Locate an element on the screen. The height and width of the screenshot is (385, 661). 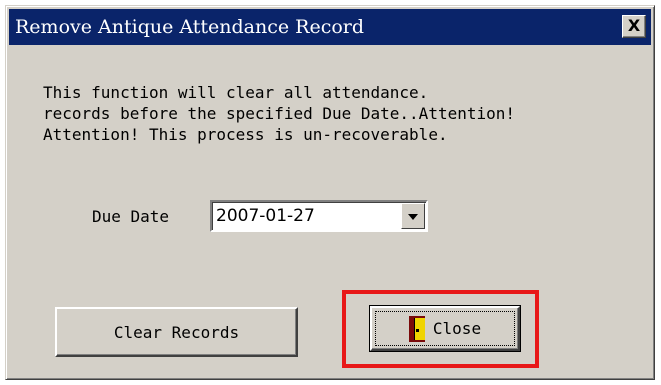
highlight-annotation is located at coordinates (440, 329).